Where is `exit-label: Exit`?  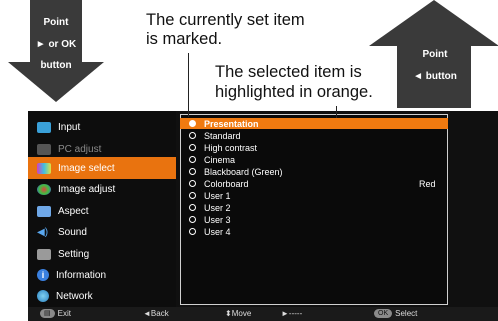 exit-label: Exit is located at coordinates (64, 313).